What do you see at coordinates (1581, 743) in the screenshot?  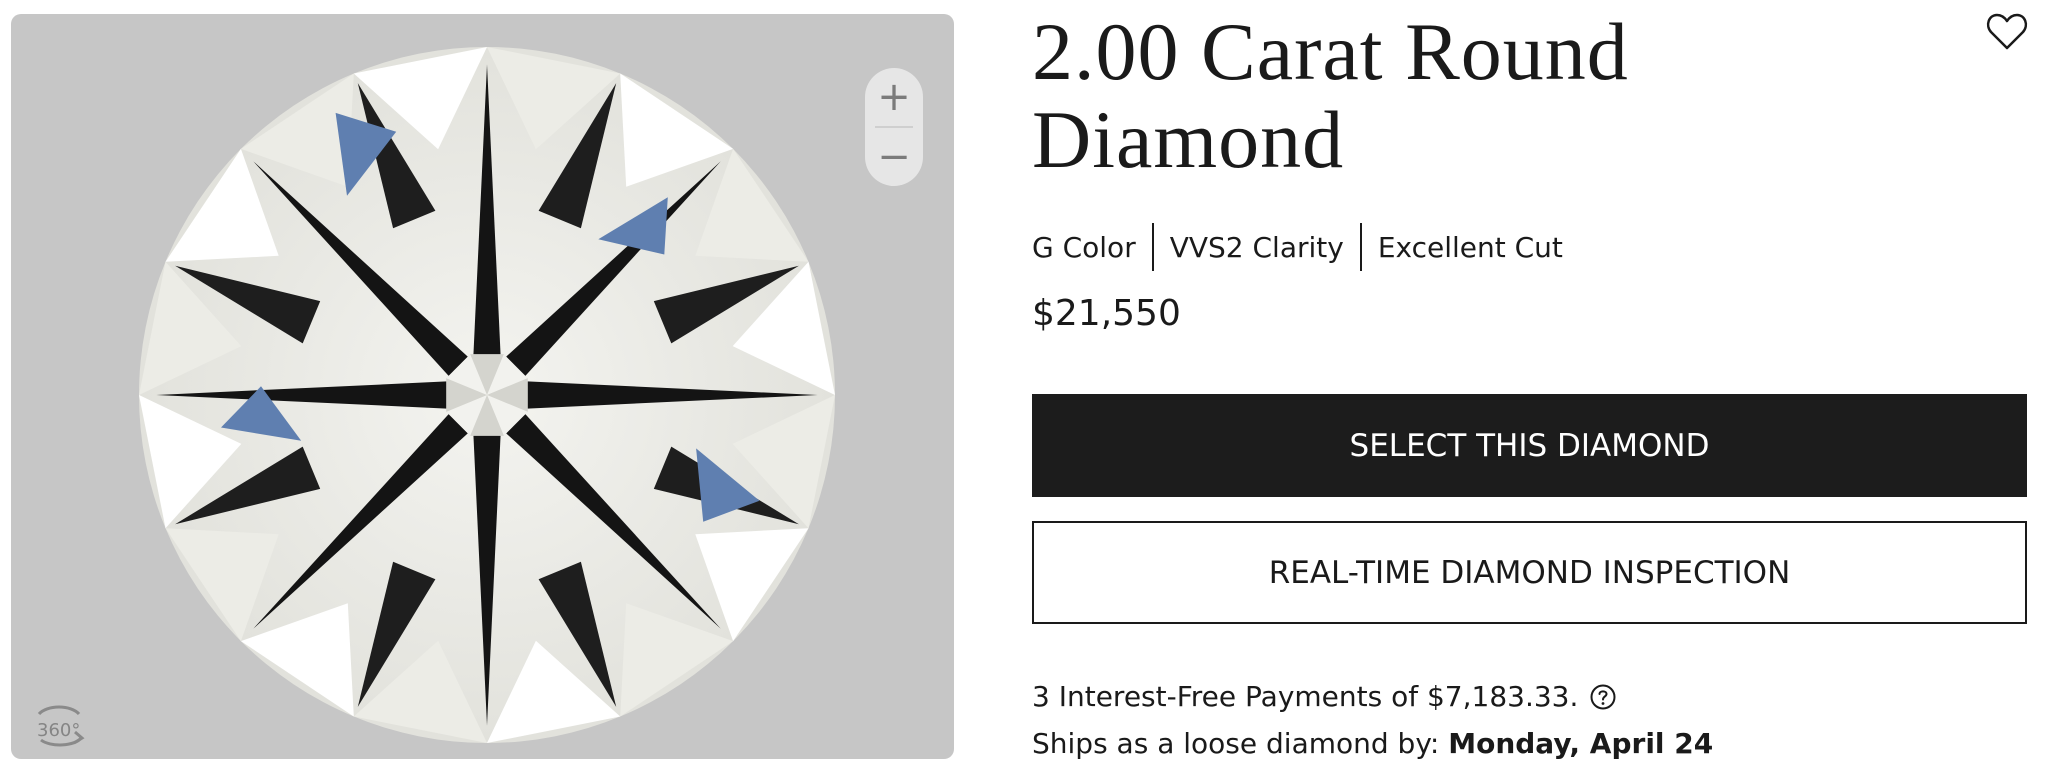 I see `shipping-date: Monday, April 24` at bounding box center [1581, 743].